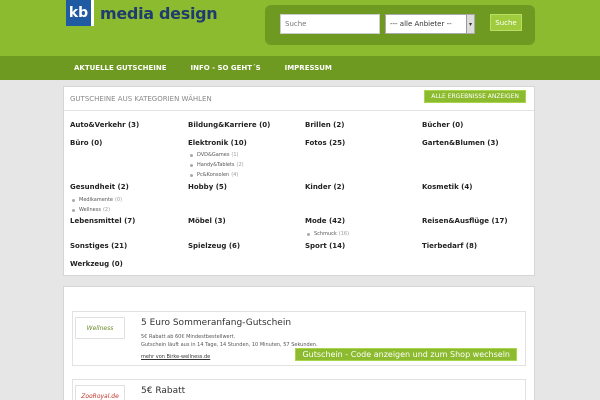 The height and width of the screenshot is (400, 600). I want to click on subcategory-item: Pc&Konsolen (4), so click(214, 175).